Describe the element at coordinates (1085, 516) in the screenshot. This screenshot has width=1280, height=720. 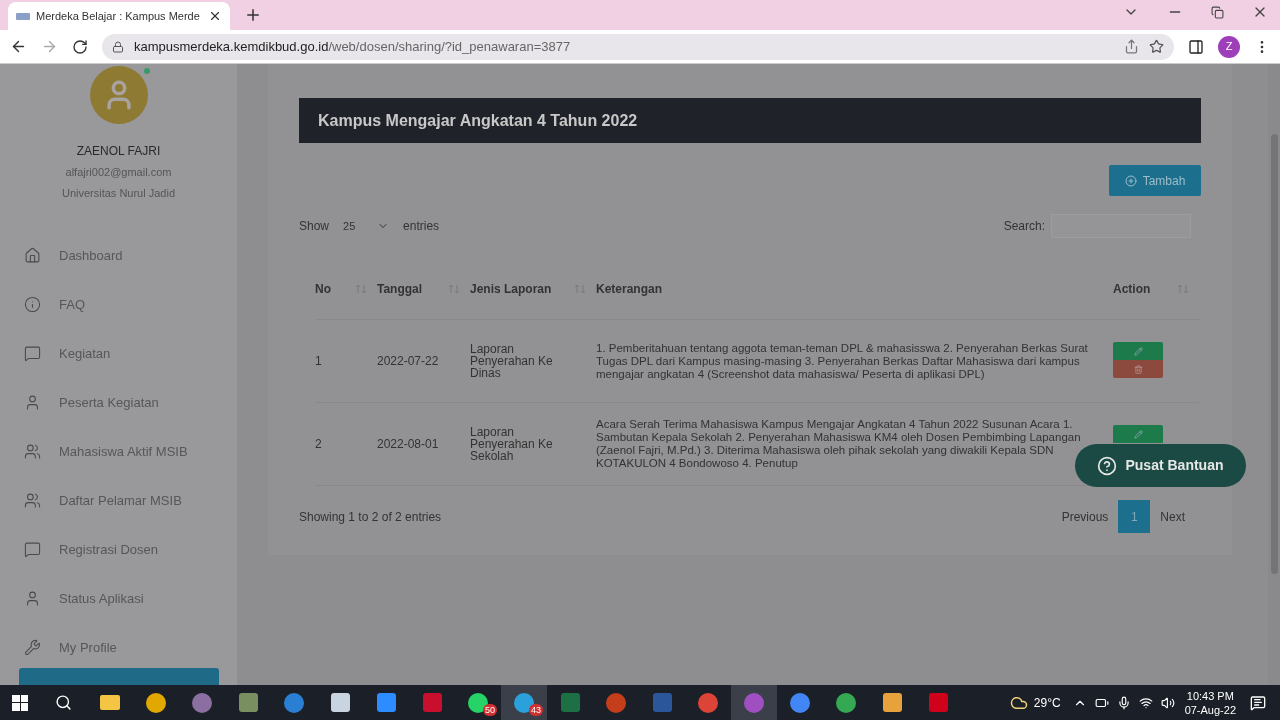
I see `previous-link: Previous` at that location.